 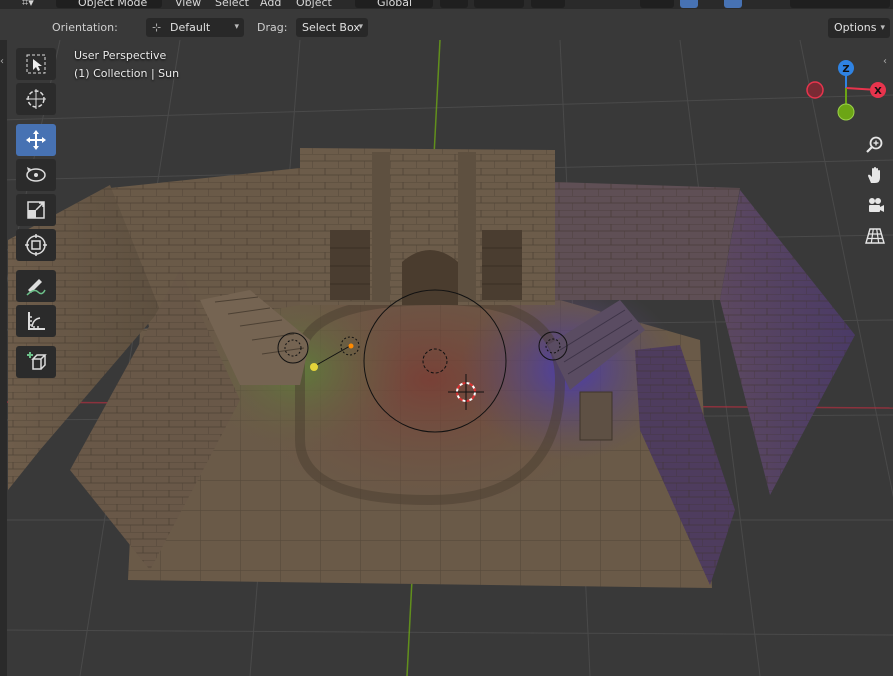 I want to click on orientation-dropdown: ⊹ Default ▾, so click(x=195, y=27).